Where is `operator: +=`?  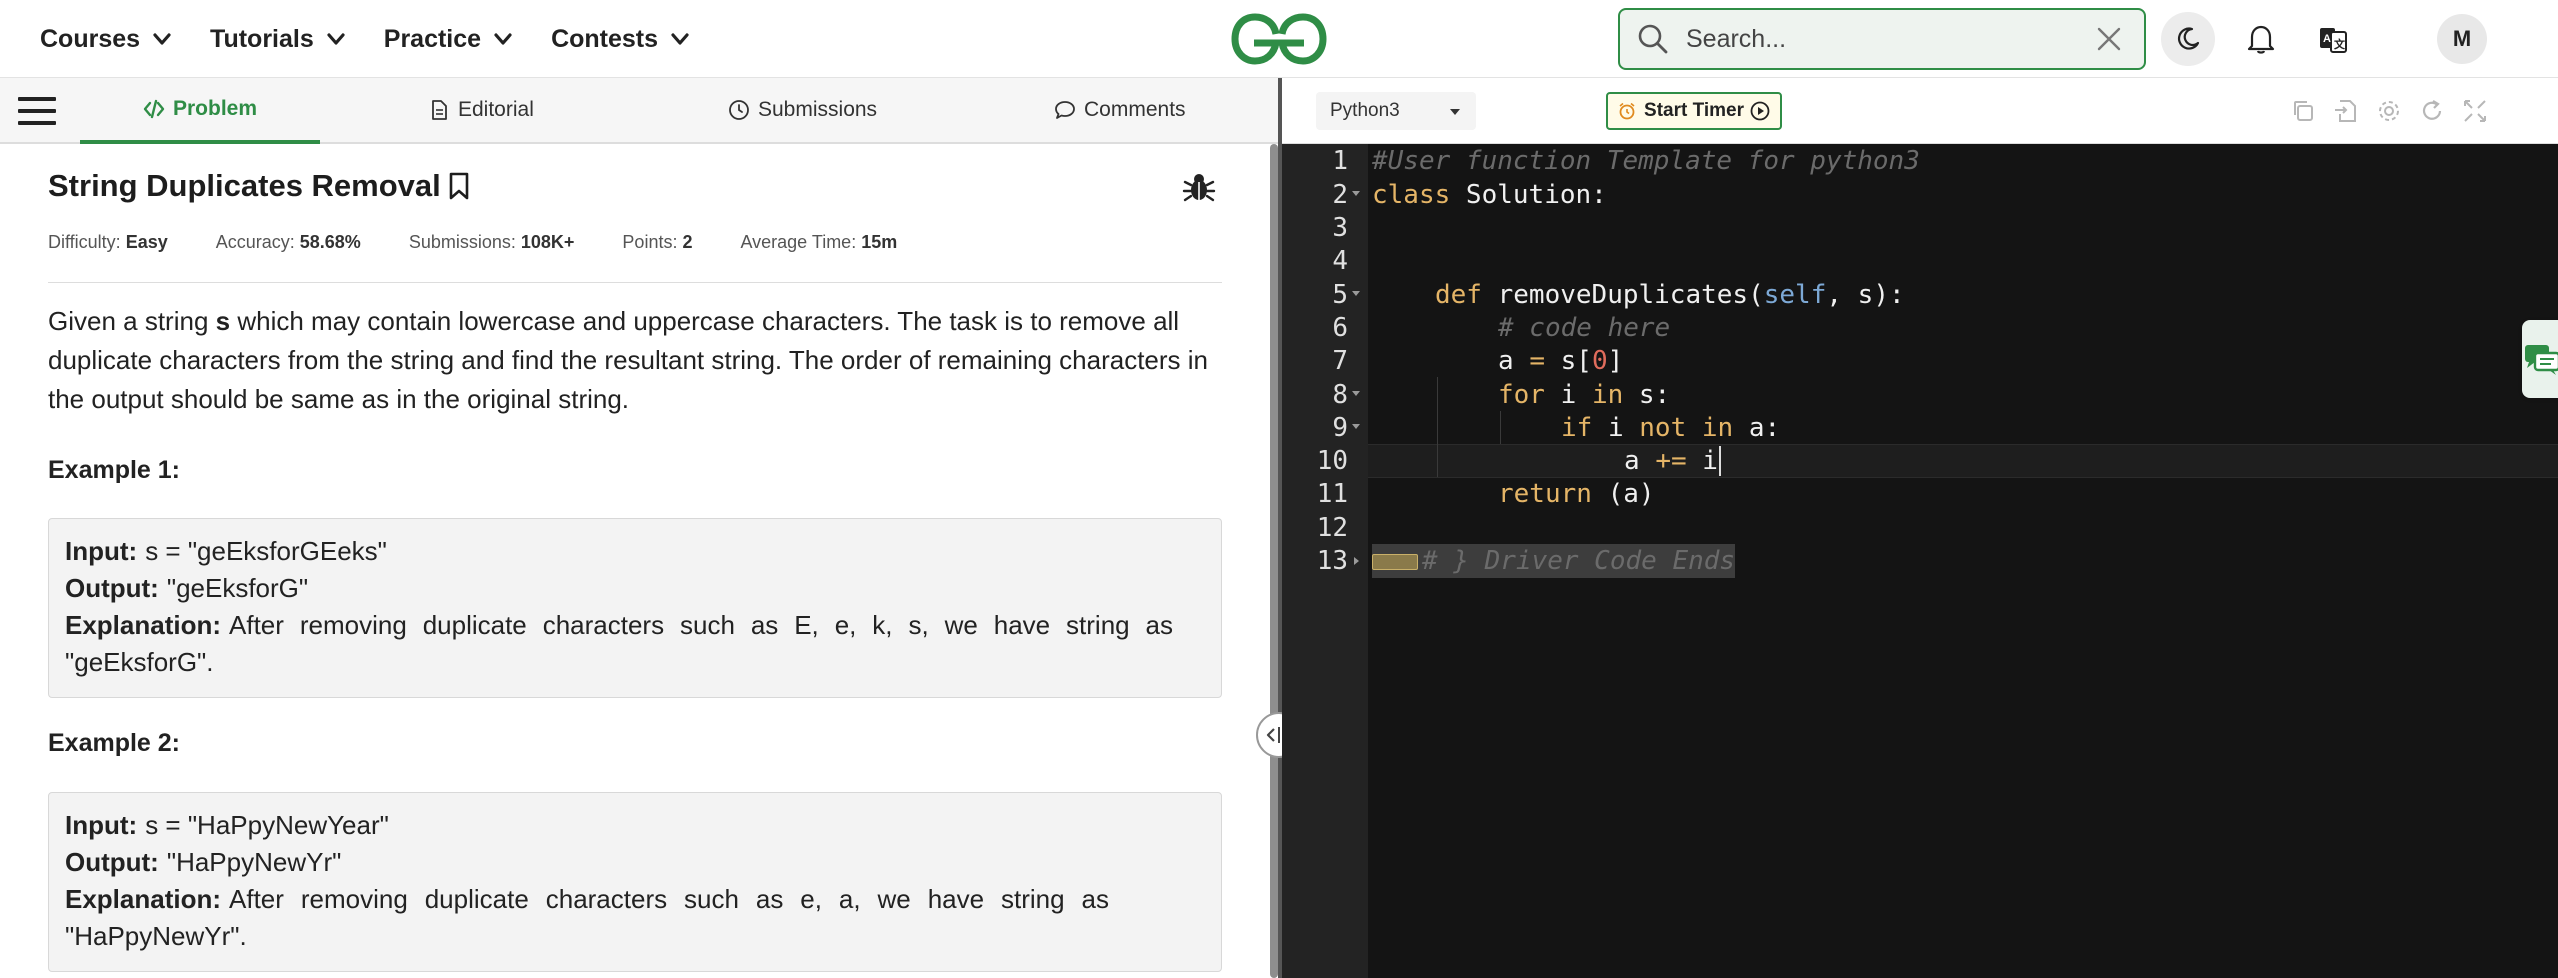 operator: += is located at coordinates (1671, 461).